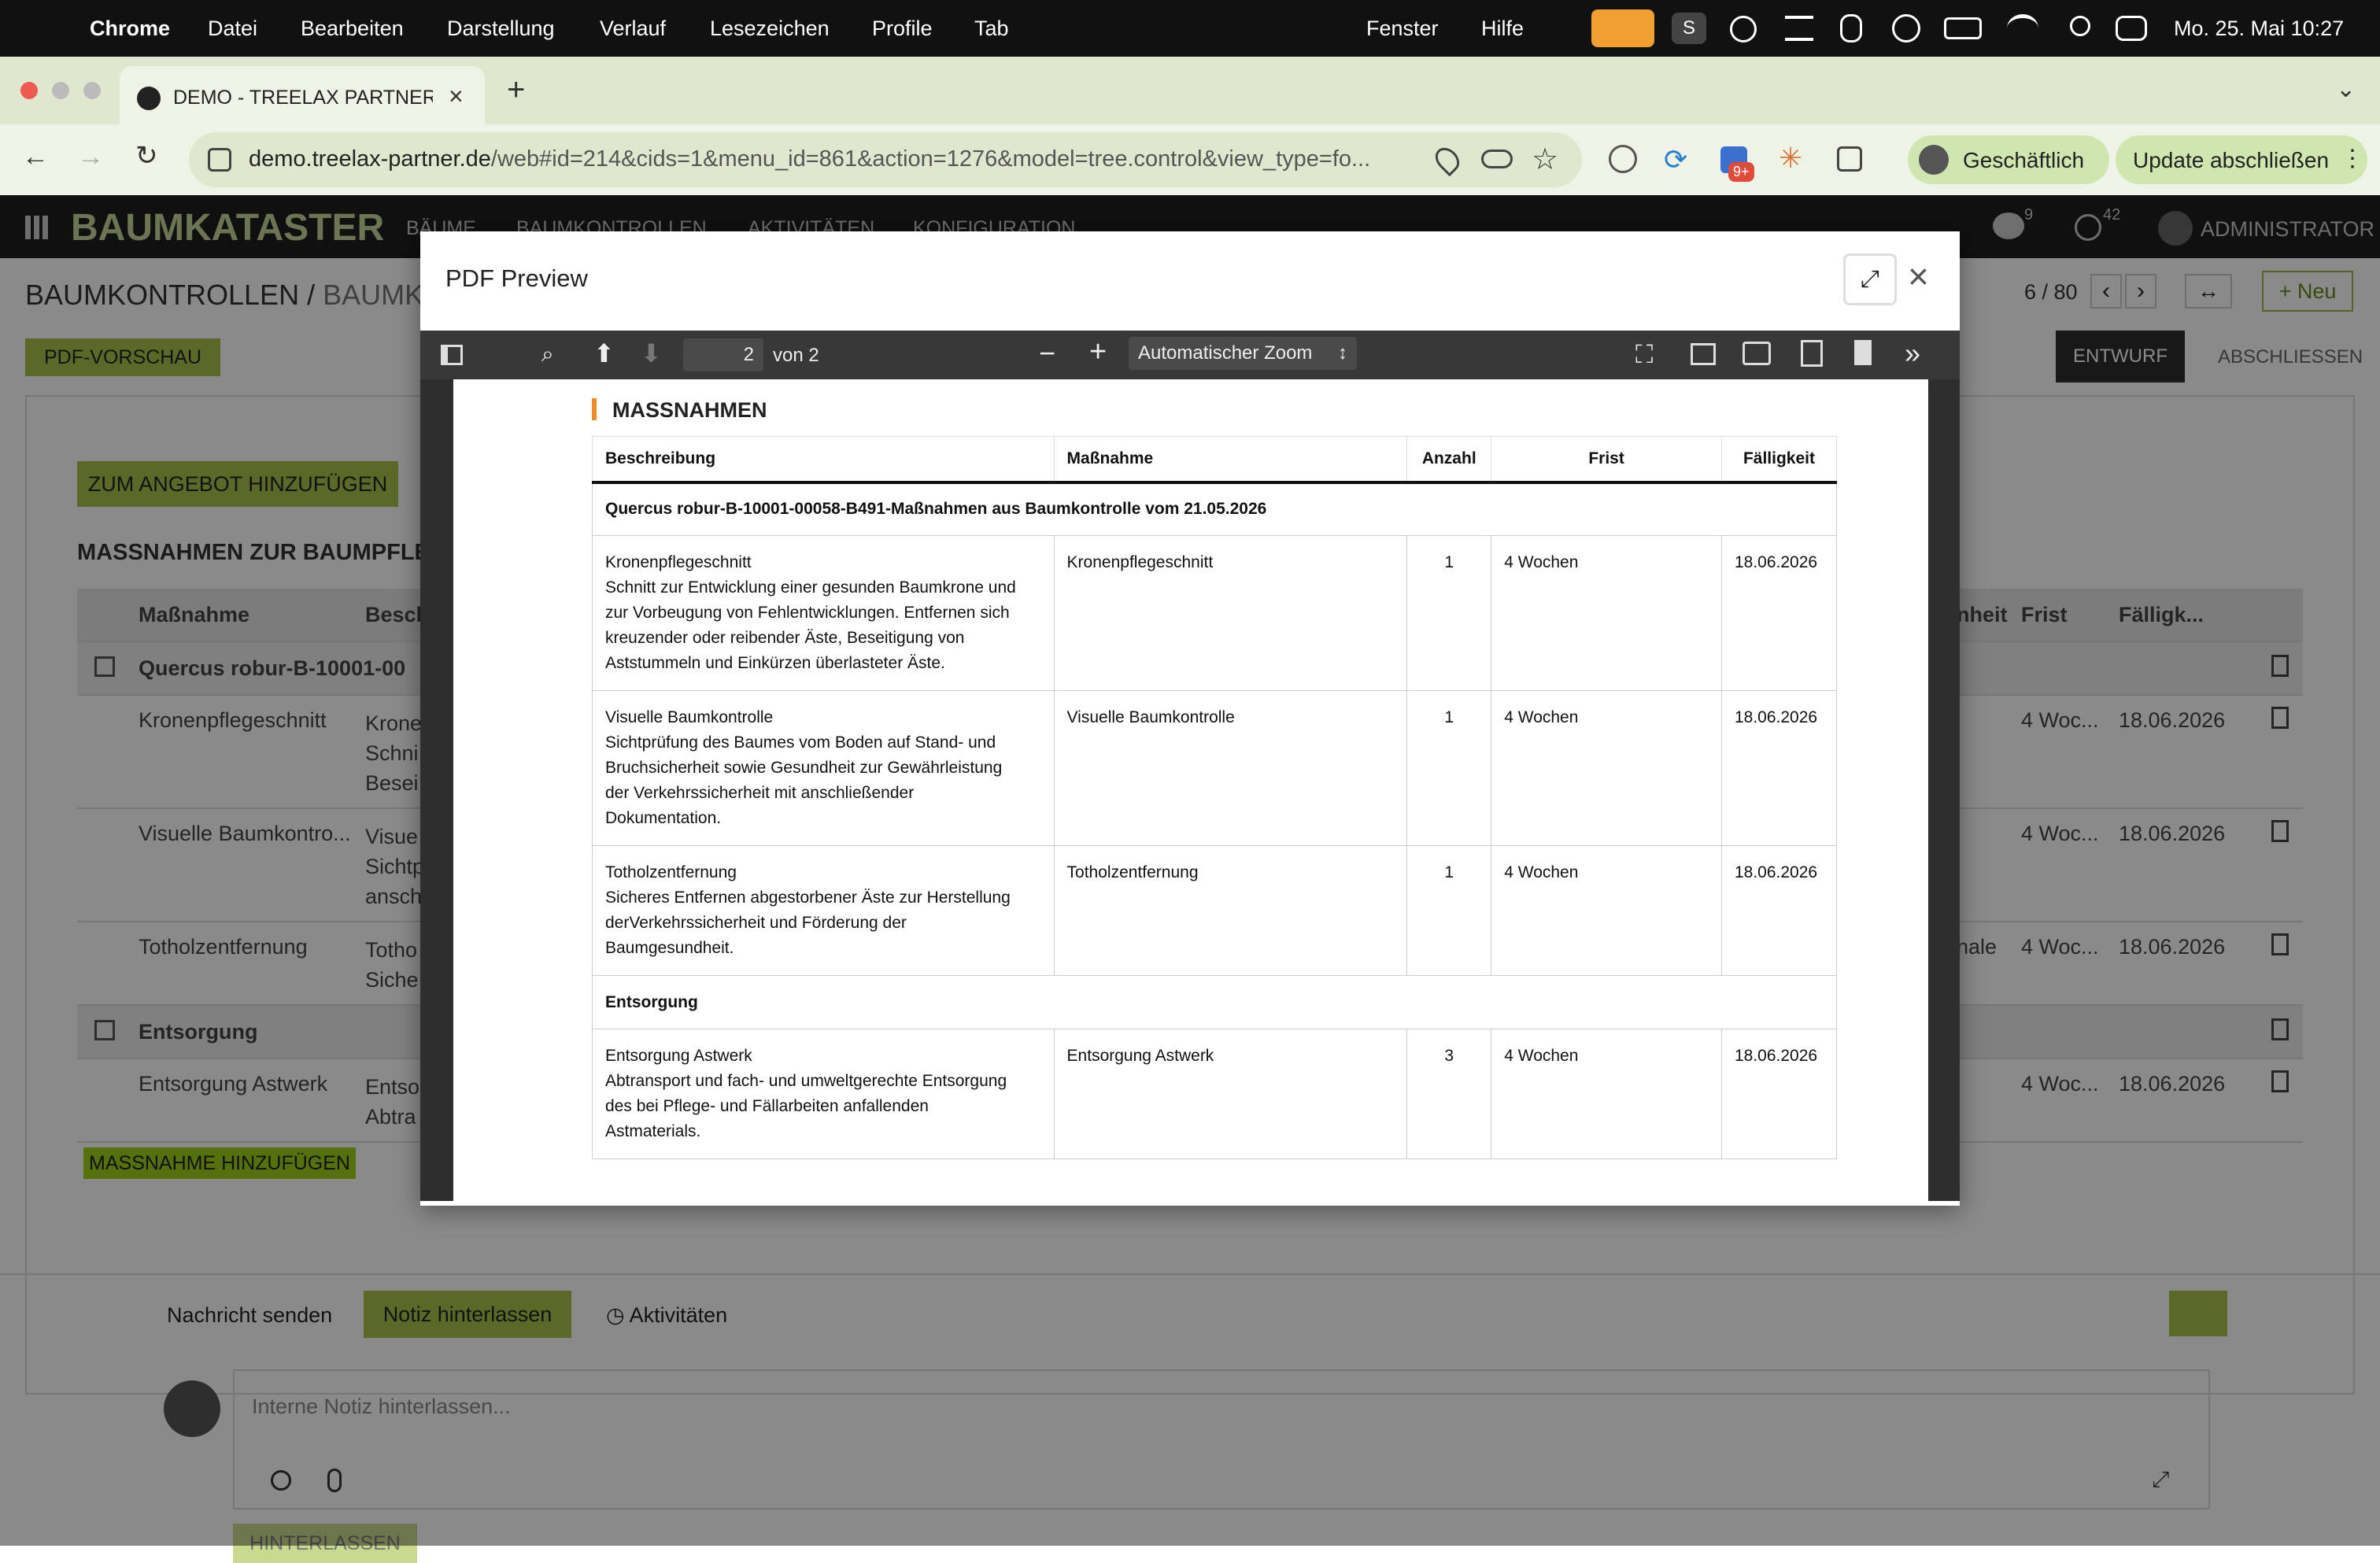 Image resolution: width=2380 pixels, height=1563 pixels. Describe the element at coordinates (1243, 353) in the screenshot. I see `zoom-select: Automatischer Zoom ↕` at that location.